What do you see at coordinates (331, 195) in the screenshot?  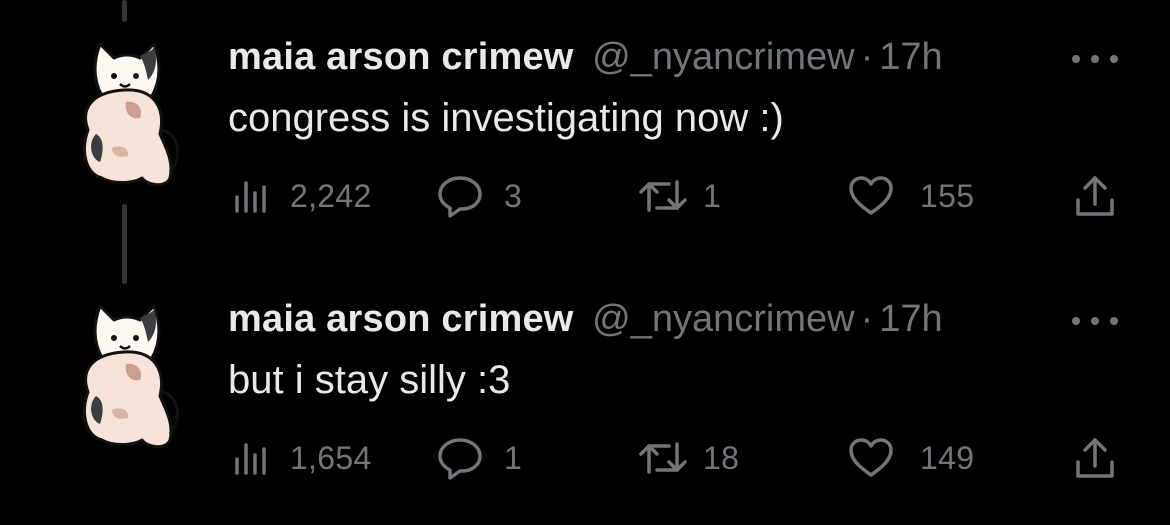 I see `views-count: 2,242` at bounding box center [331, 195].